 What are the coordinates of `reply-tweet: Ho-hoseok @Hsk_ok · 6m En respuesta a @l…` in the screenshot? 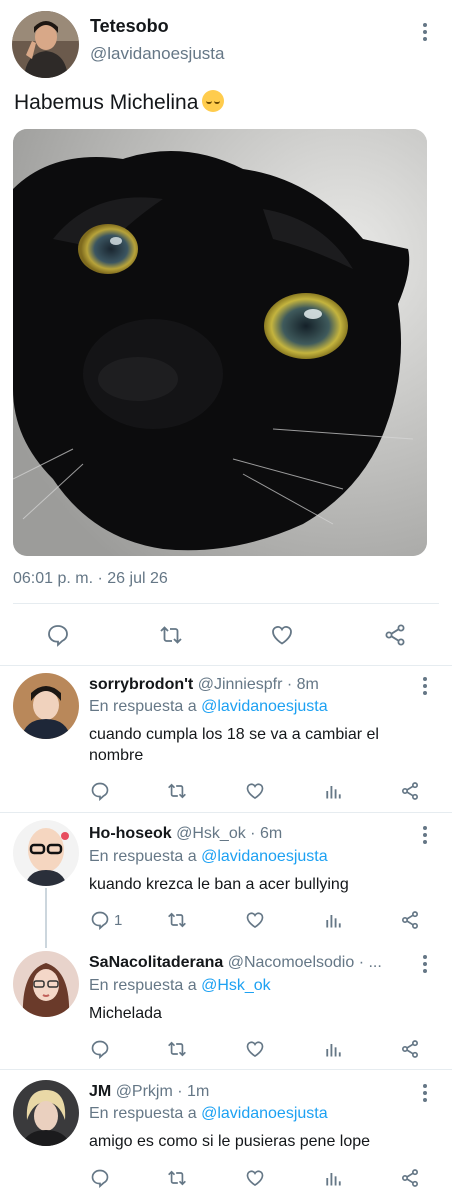 It's located at (226, 877).